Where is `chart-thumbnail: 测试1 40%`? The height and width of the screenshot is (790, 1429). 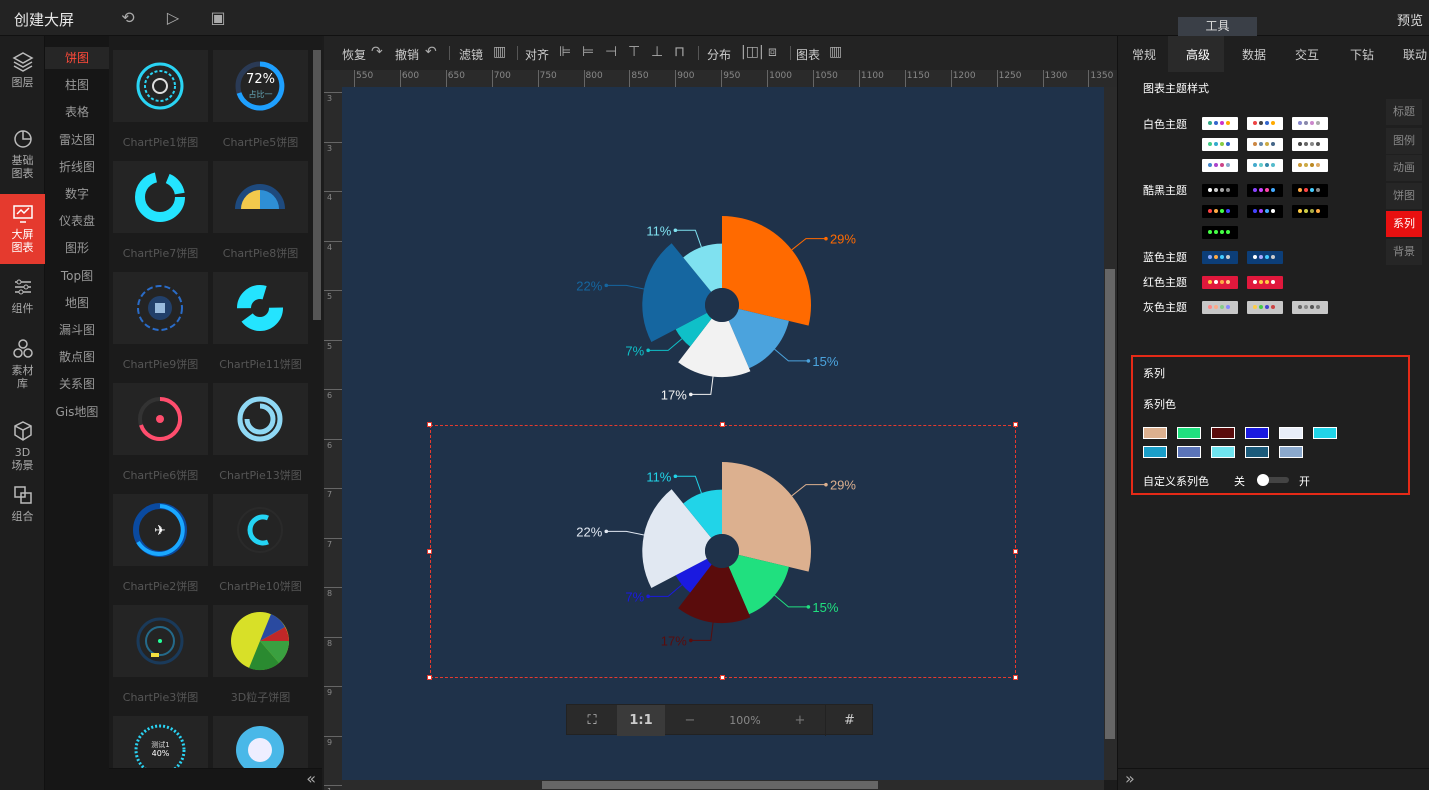
chart-thumbnail: 测试1 40% is located at coordinates (160, 742).